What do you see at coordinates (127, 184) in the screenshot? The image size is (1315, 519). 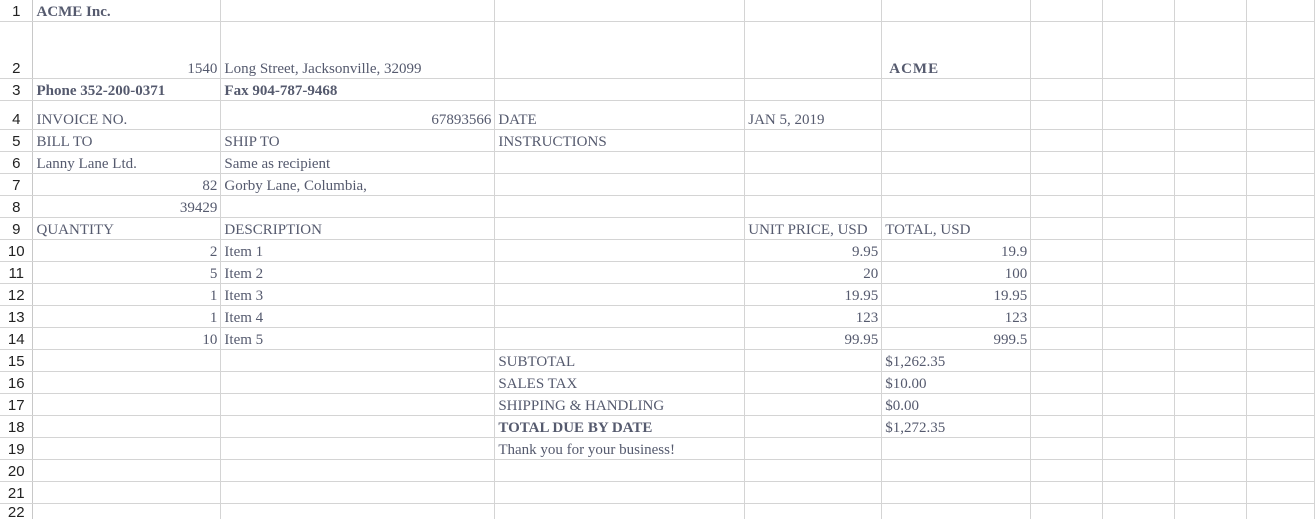 I see `bill-to-street-number-cell: 82` at bounding box center [127, 184].